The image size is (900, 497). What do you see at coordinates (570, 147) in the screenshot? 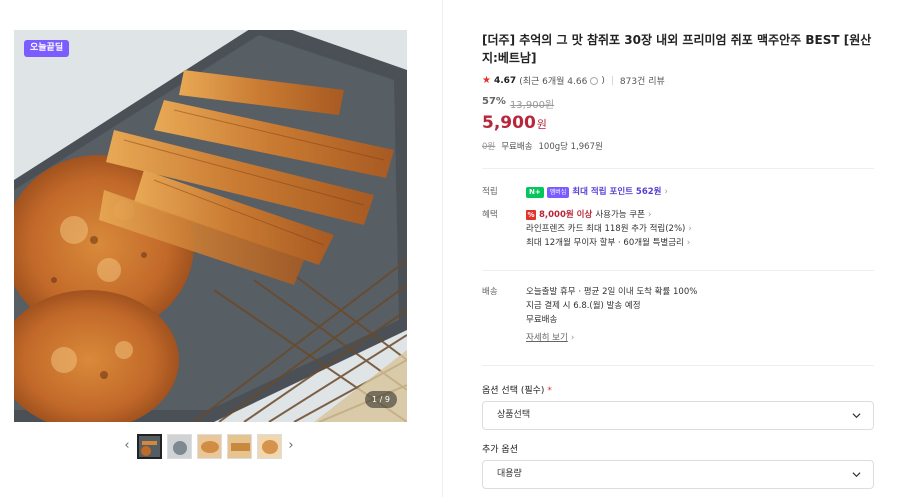
I see `unit-price: 100g당 1,967원` at bounding box center [570, 147].